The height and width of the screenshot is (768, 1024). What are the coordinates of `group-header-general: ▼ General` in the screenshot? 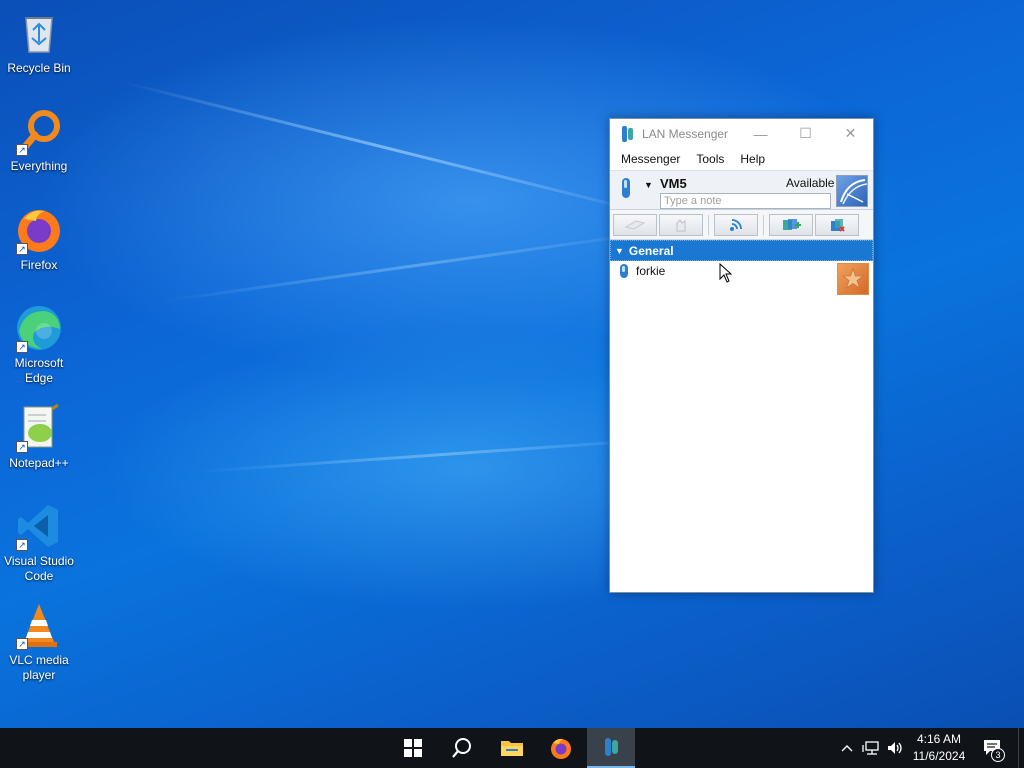 It's located at (741, 250).